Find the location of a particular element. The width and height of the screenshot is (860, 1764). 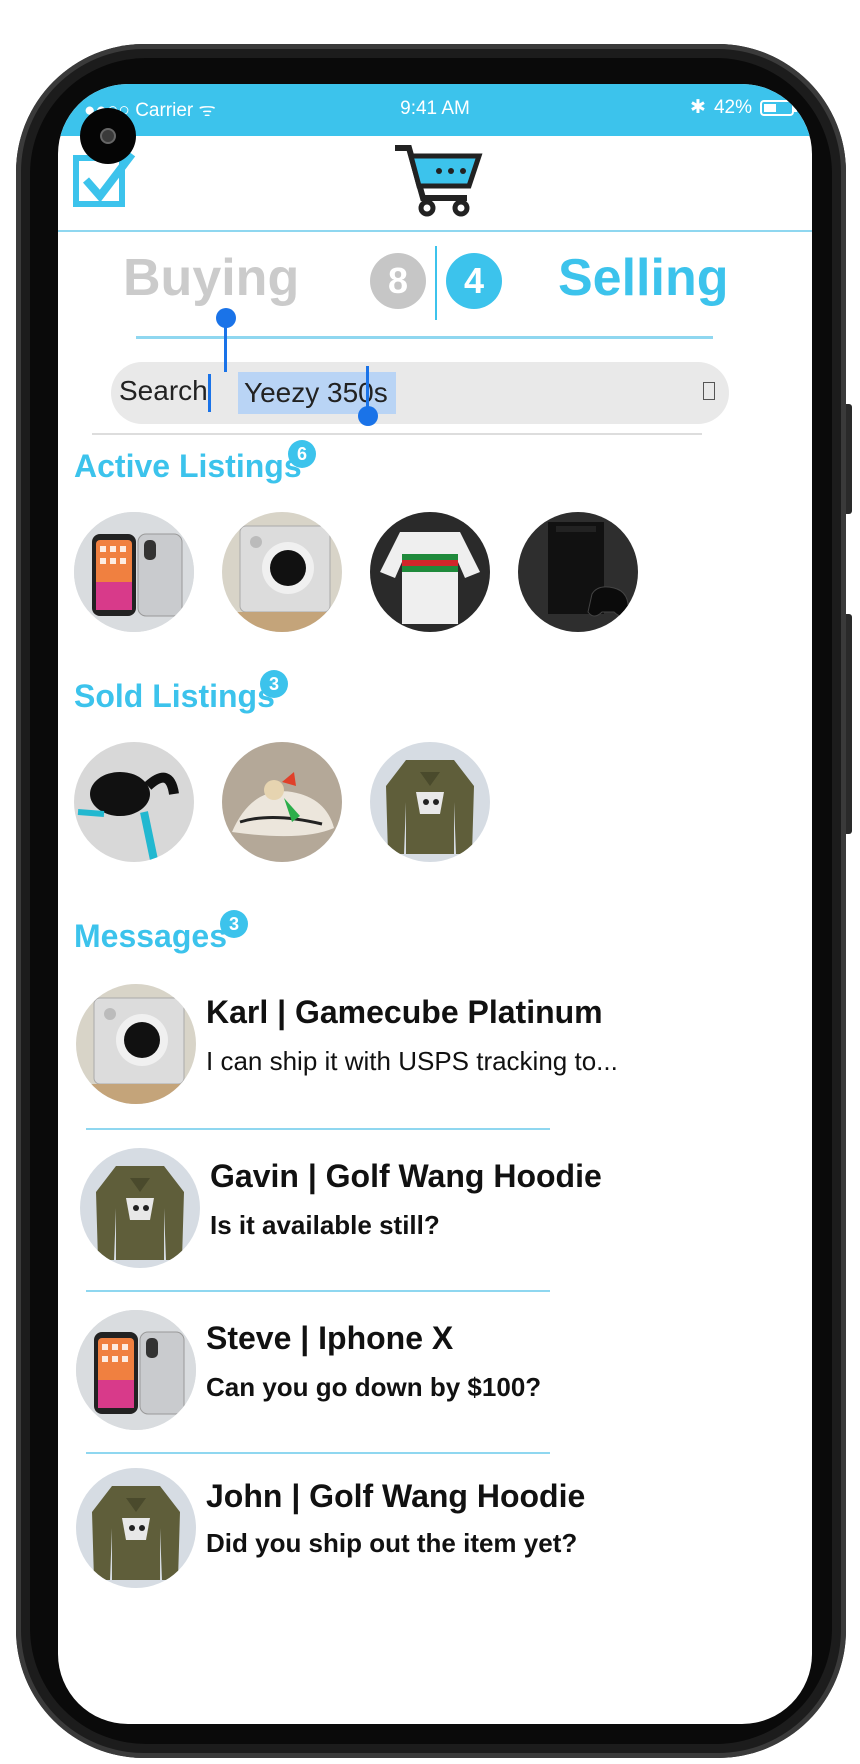

sold-listings-title: Sold Listings is located at coordinates (174, 696).